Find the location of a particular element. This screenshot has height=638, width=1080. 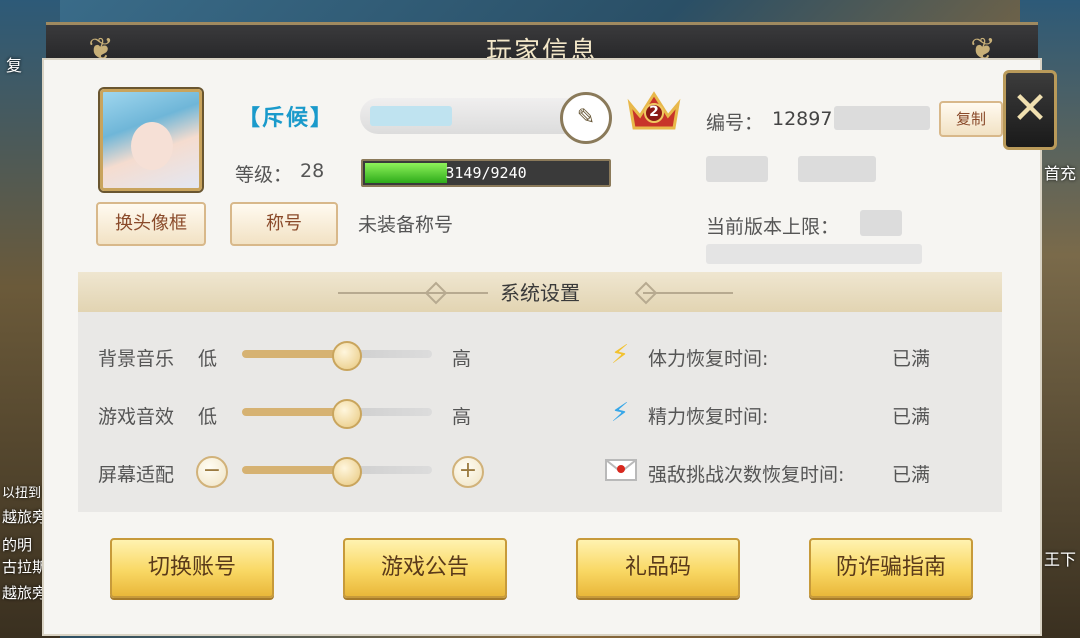

sfx-min-label: 低 is located at coordinates (208, 417).